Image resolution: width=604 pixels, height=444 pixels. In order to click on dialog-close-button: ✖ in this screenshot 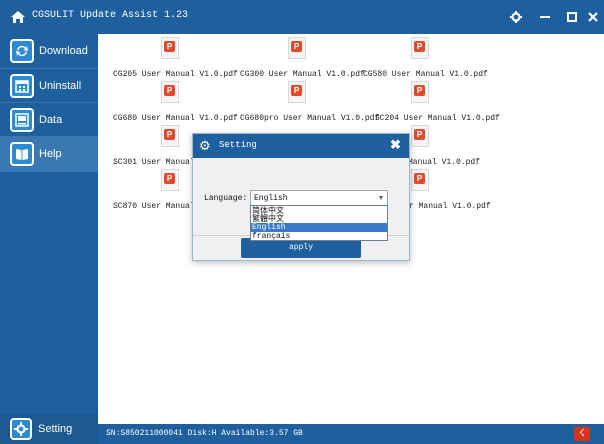, I will do `click(395, 145)`.